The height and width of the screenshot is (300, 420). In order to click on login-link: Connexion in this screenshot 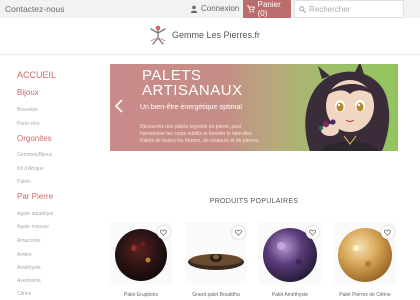, I will do `click(214, 8)`.